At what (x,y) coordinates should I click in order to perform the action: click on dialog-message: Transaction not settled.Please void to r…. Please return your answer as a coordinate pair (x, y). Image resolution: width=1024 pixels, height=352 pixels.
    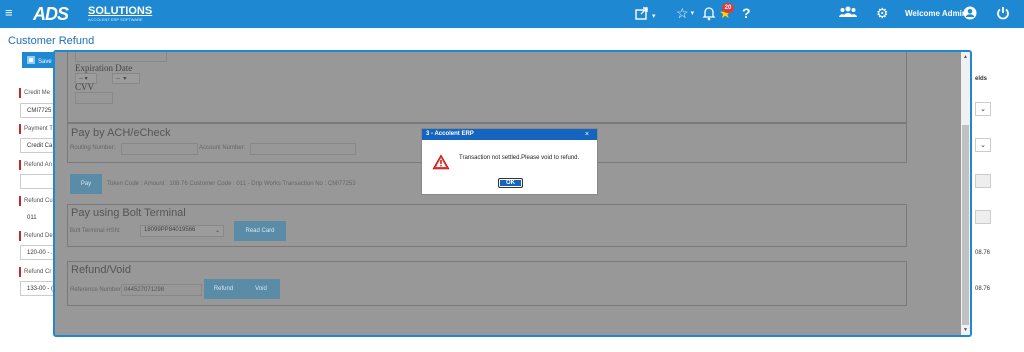
    Looking at the image, I should click on (519, 158).